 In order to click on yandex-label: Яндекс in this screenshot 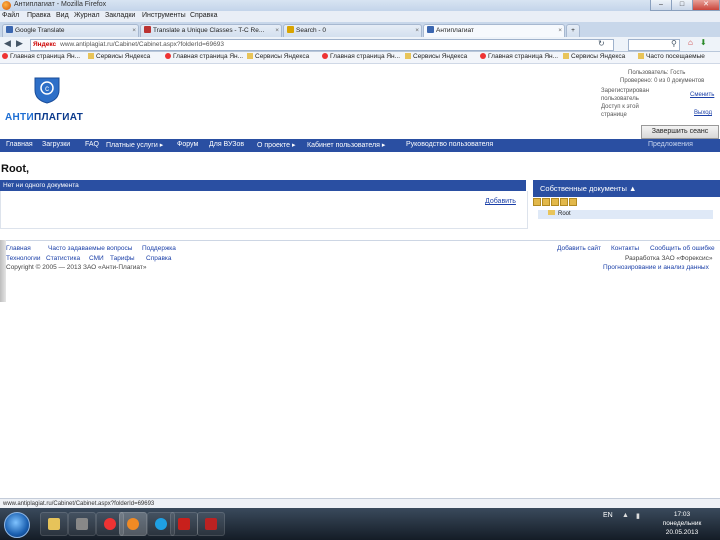, I will do `click(45, 44)`.